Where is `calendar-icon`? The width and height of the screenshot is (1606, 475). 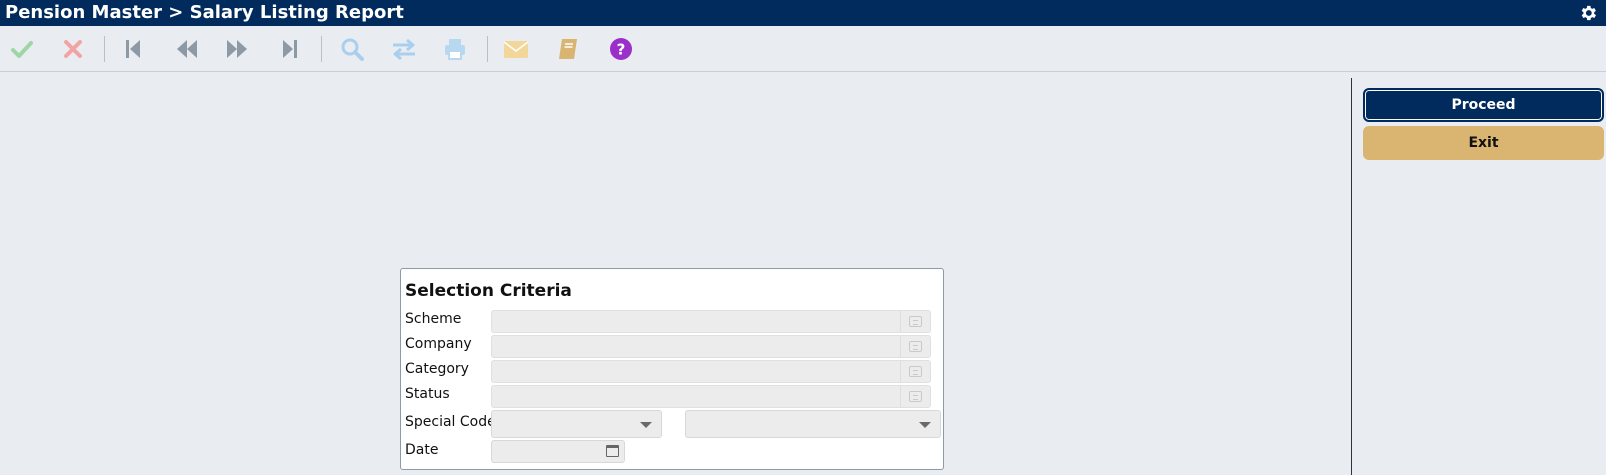 calendar-icon is located at coordinates (612, 451).